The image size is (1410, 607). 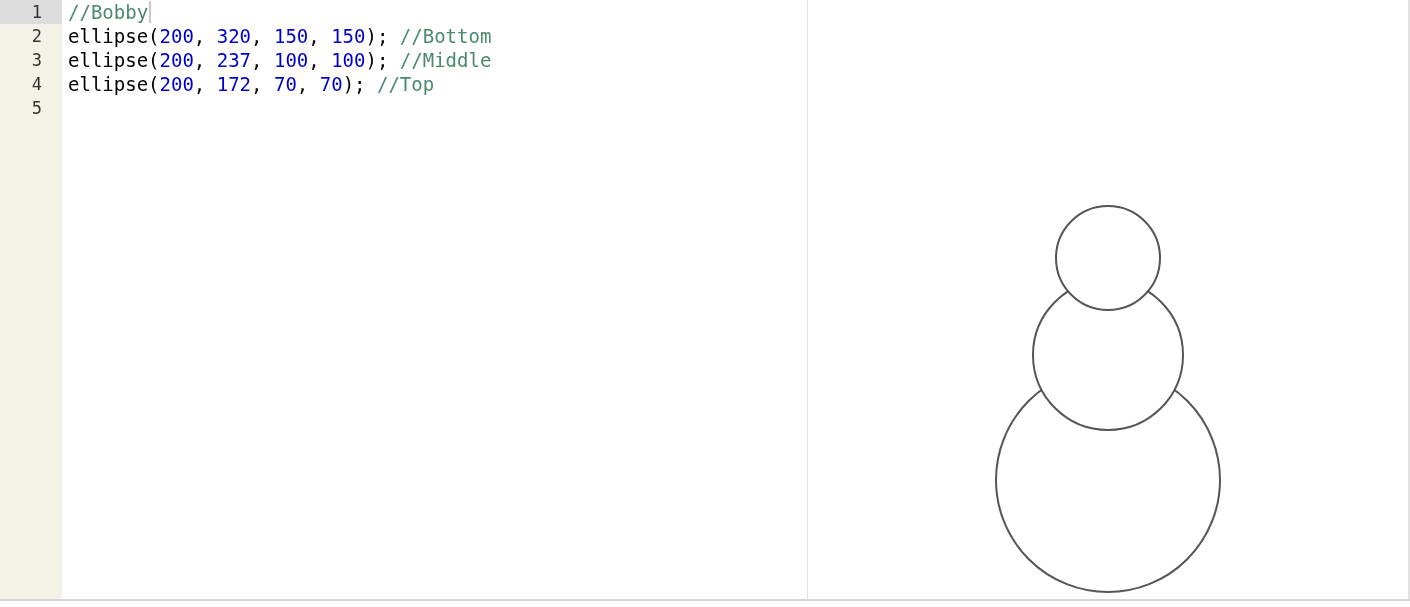 I want to click on text-cursor, so click(x=150, y=12).